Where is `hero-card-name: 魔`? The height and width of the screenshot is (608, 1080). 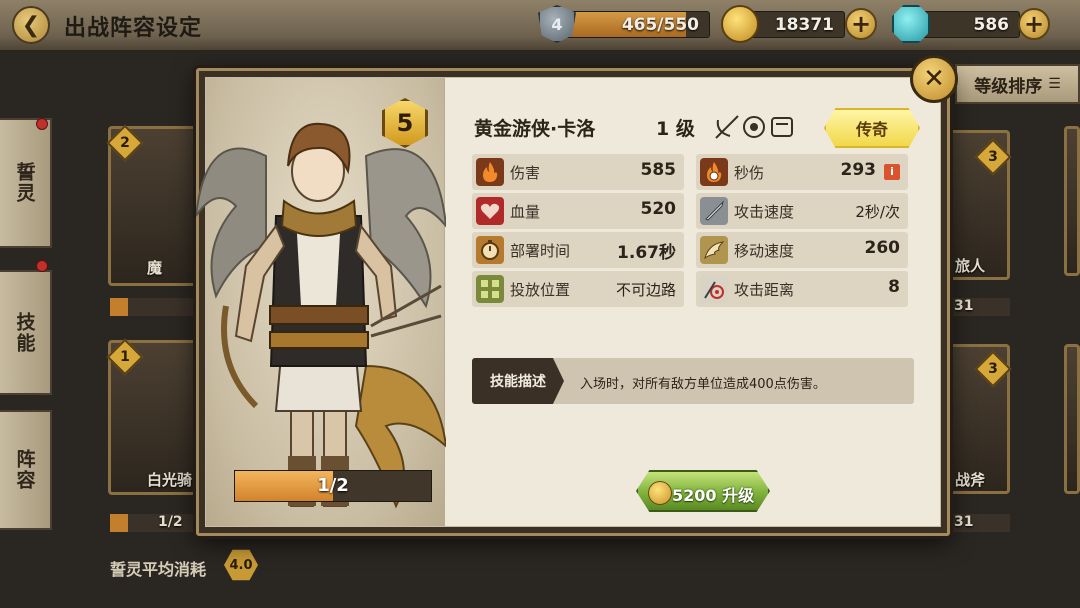 hero-card-name: 魔 is located at coordinates (155, 268).